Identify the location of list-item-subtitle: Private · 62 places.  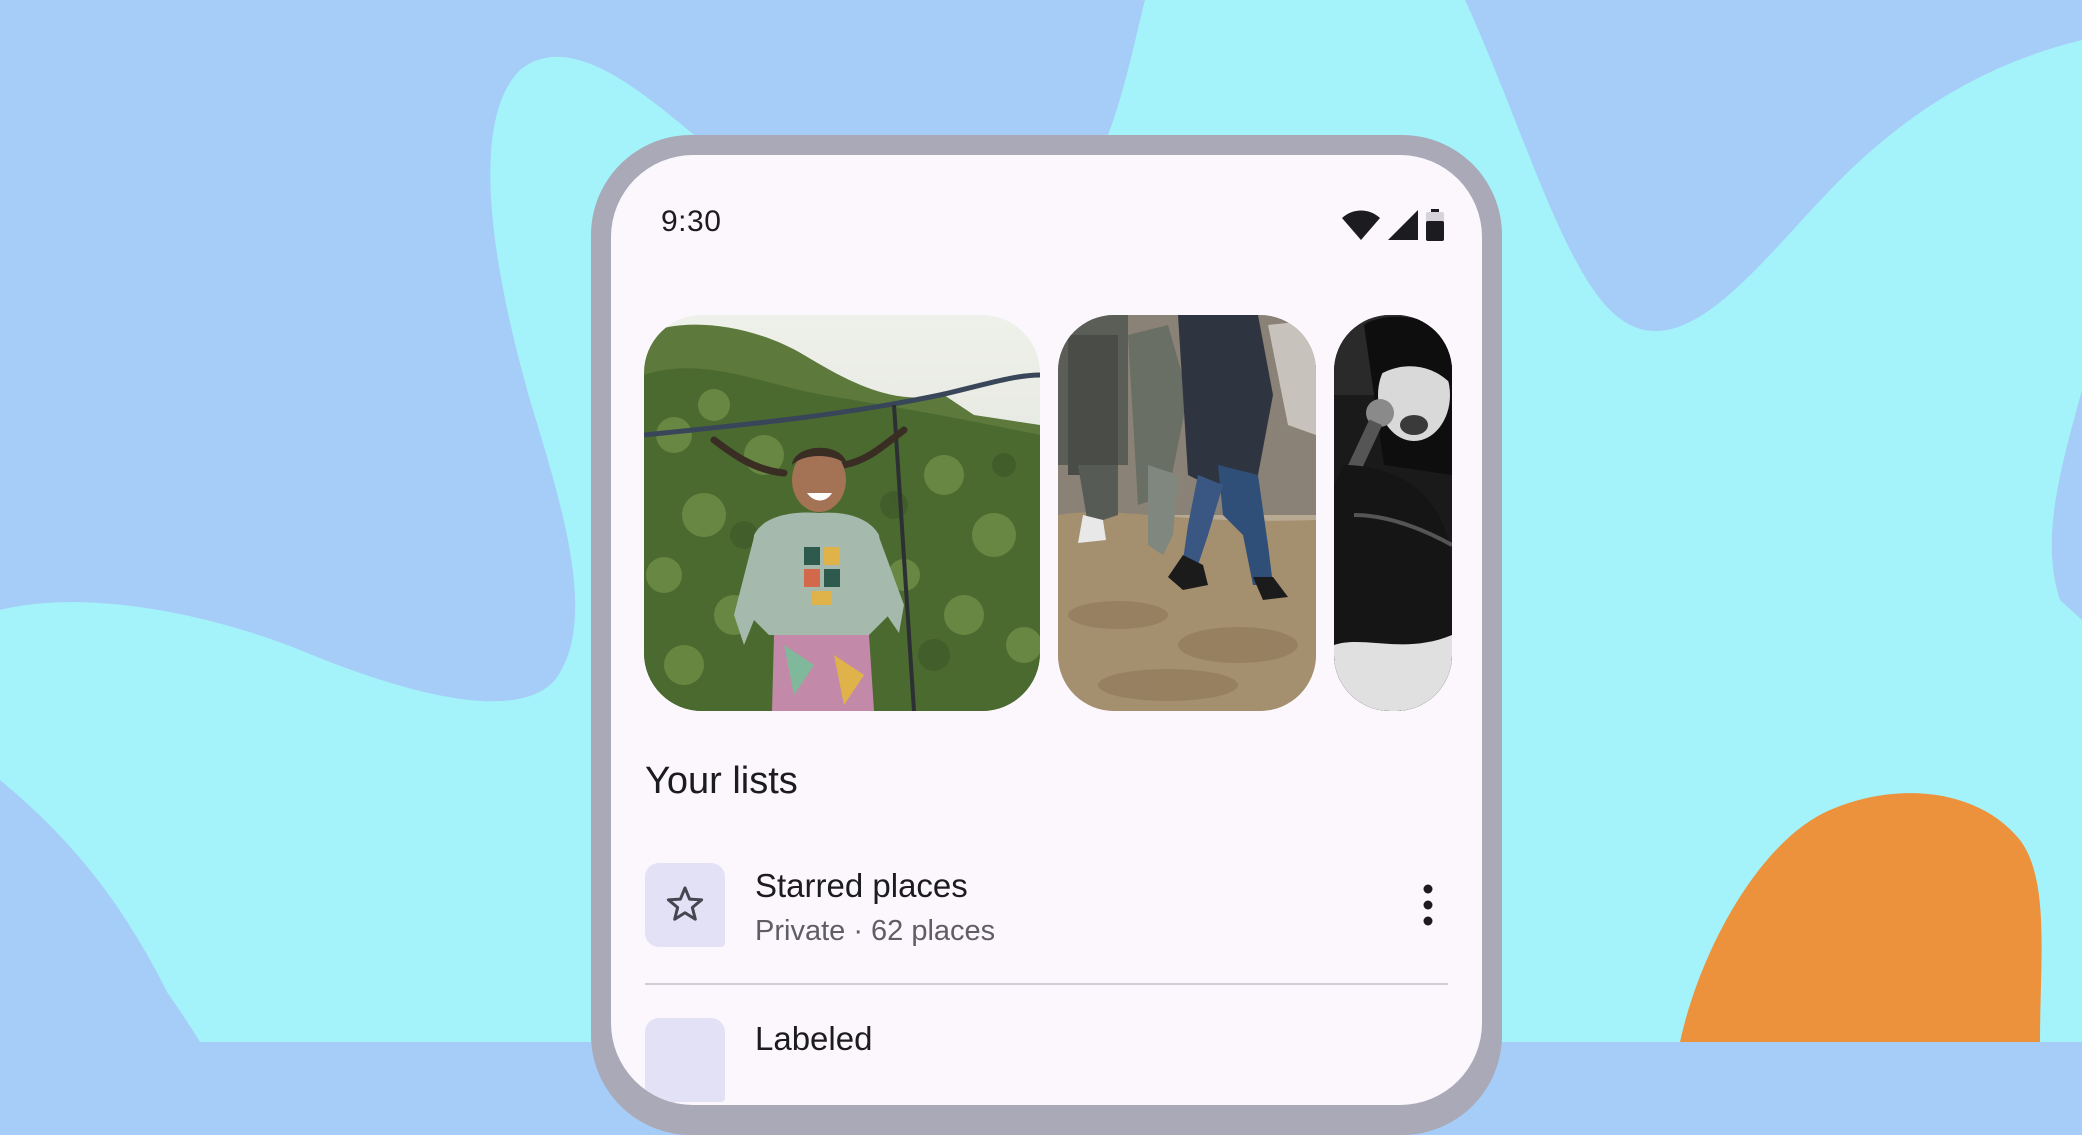
(875, 931).